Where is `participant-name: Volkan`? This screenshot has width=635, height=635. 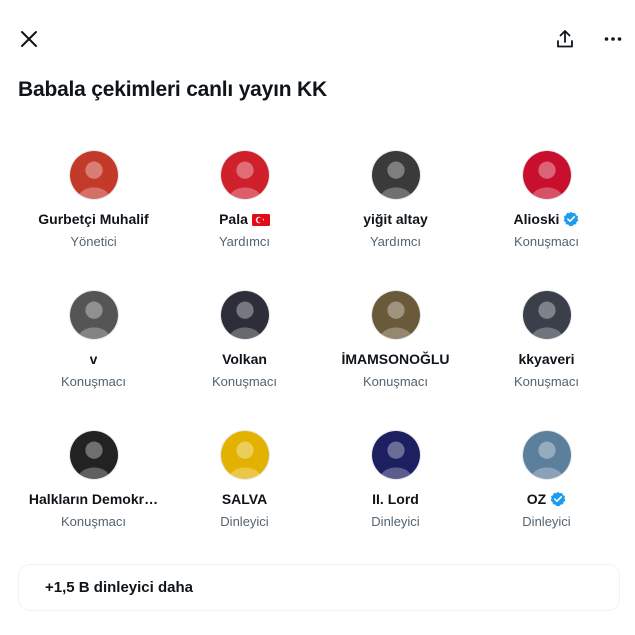
participant-name: Volkan is located at coordinates (244, 359).